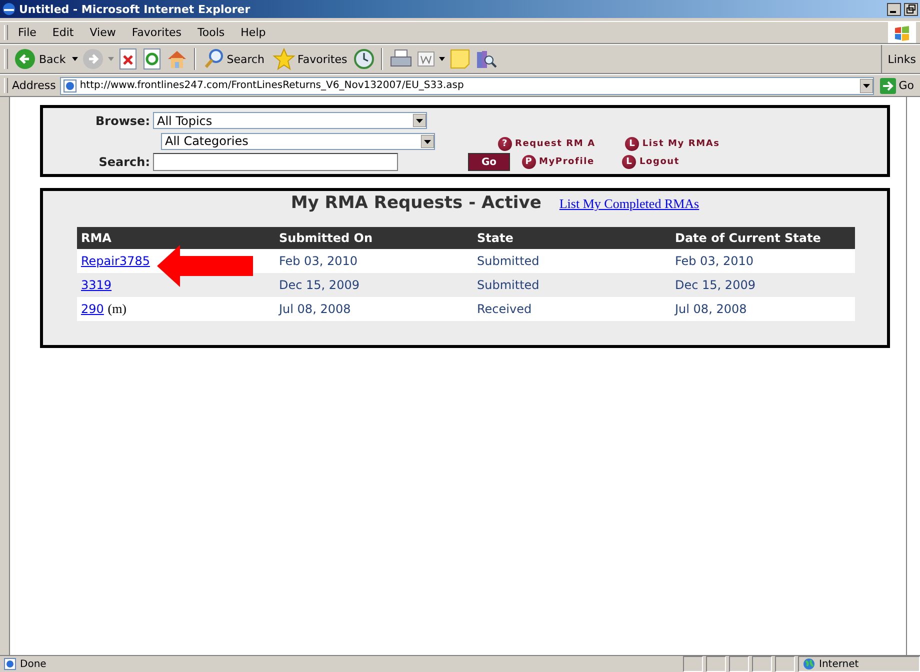 Image resolution: width=920 pixels, height=672 pixels. Describe the element at coordinates (310, 59) in the screenshot. I see `favorites-button: Favorites` at that location.